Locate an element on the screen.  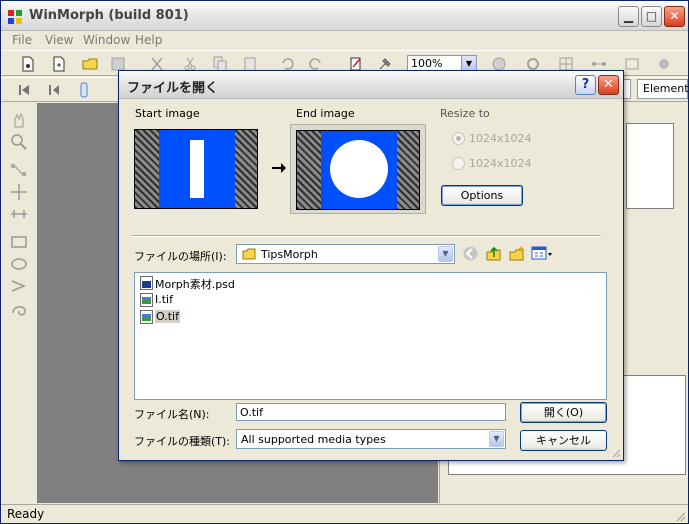
file-name: O.tif is located at coordinates (167, 316).